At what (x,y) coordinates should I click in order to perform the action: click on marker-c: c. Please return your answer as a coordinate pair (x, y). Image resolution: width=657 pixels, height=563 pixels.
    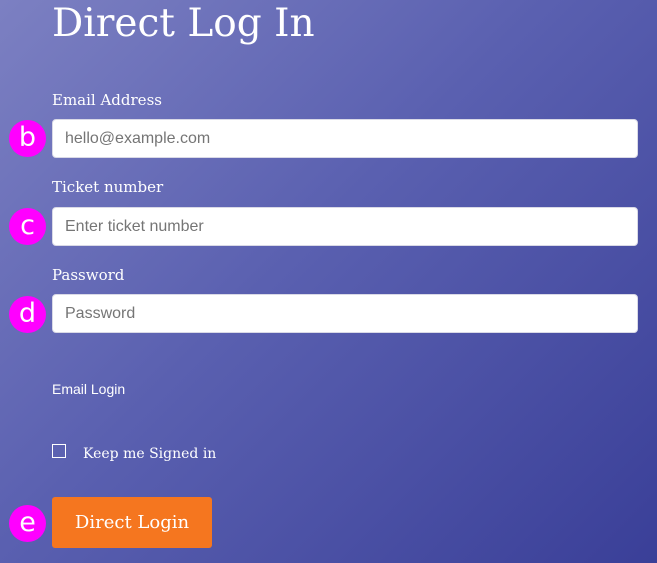
    Looking at the image, I should click on (27, 226).